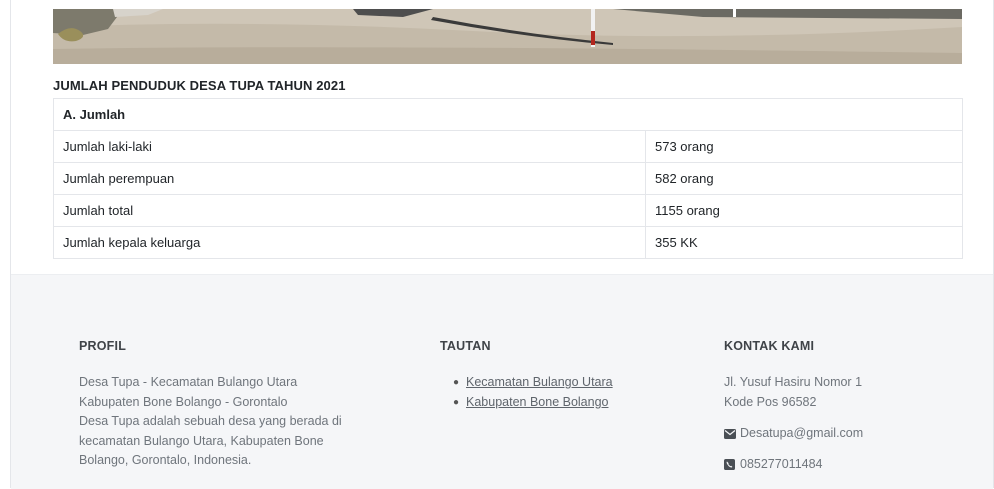 The image size is (994, 489). I want to click on link-item: ● Kabupaten Bone Bolango, so click(533, 403).